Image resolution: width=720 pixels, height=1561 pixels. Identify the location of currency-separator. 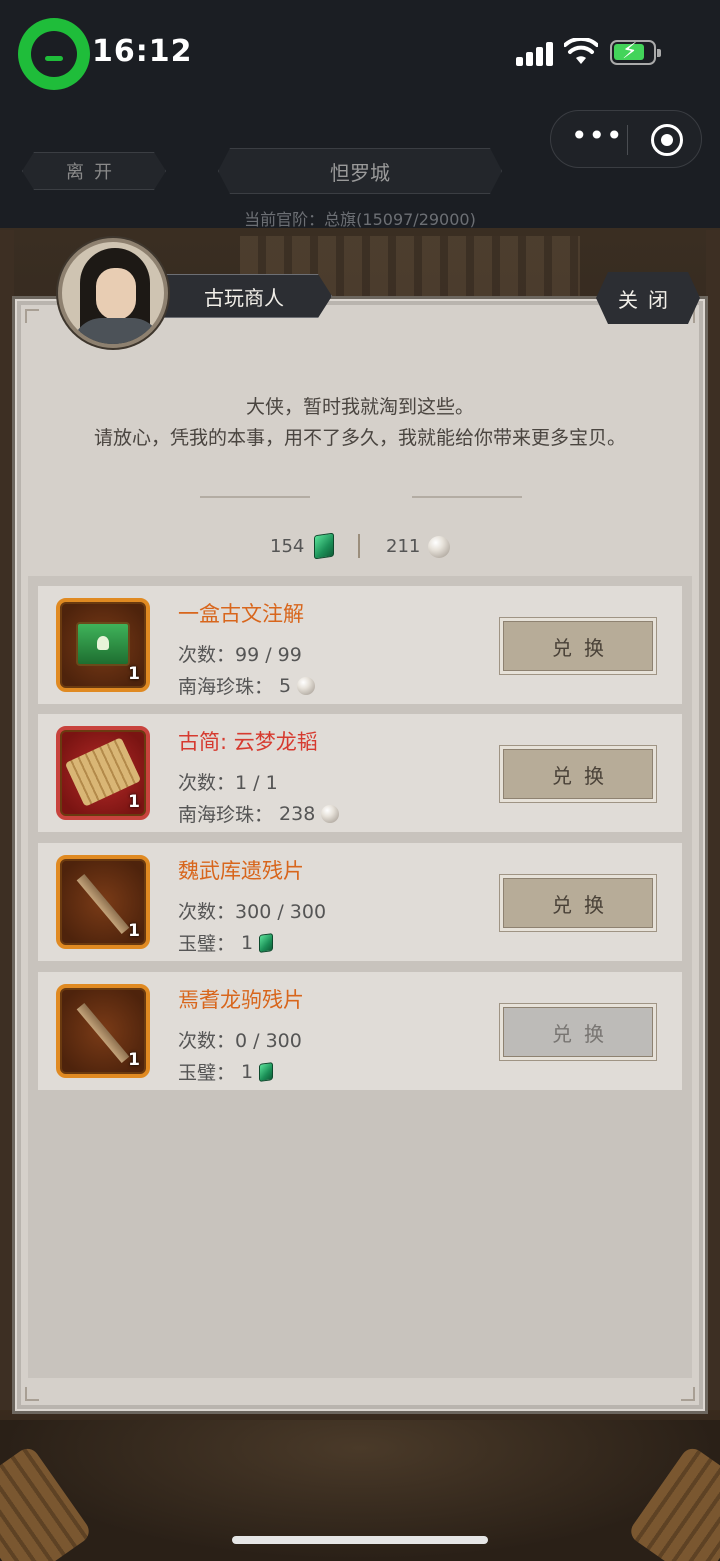
(359, 546).